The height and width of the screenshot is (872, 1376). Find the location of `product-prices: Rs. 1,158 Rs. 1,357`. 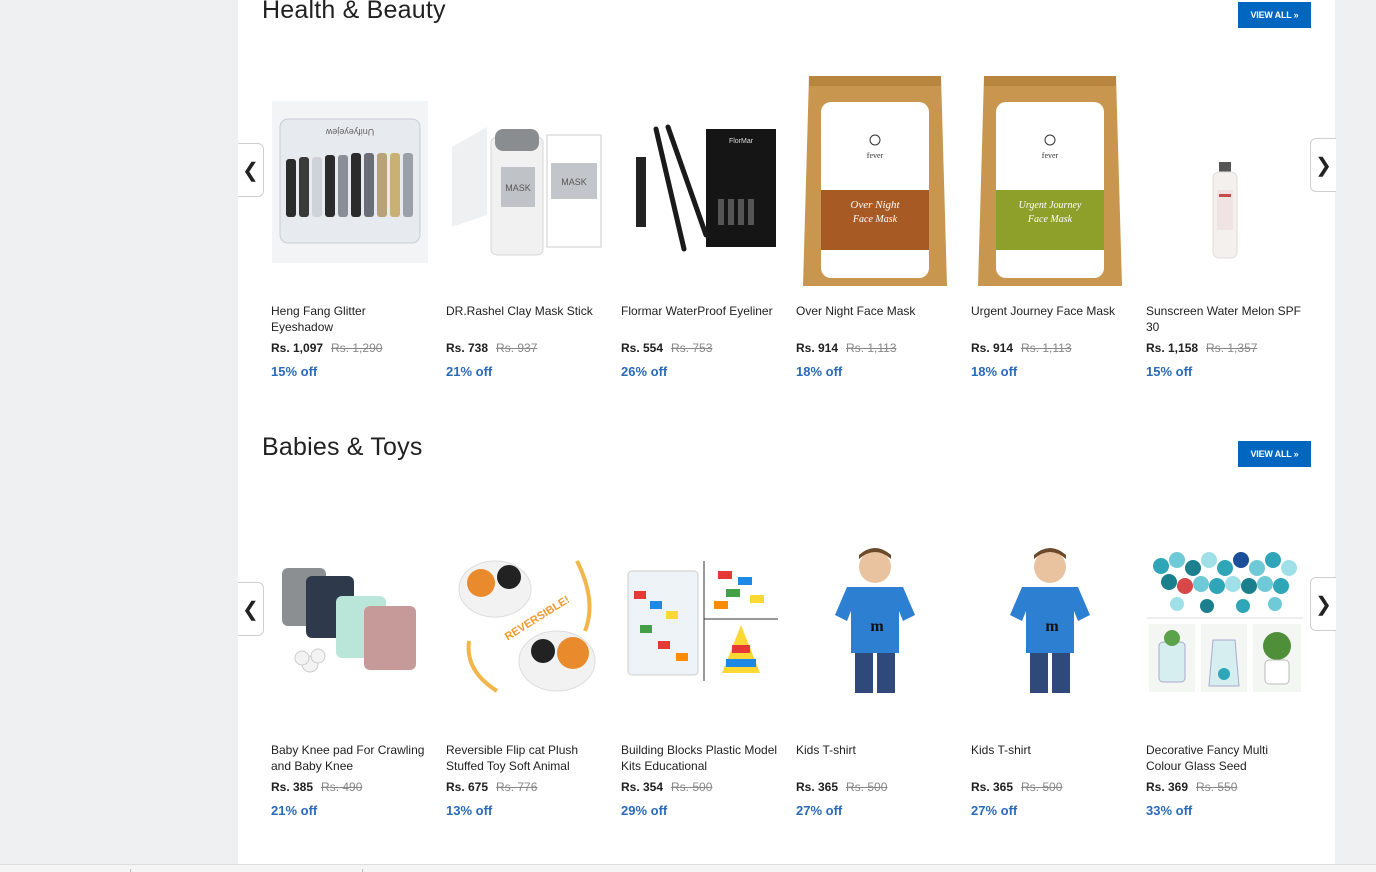

product-prices: Rs. 1,158 Rs. 1,357 is located at coordinates (1201, 348).